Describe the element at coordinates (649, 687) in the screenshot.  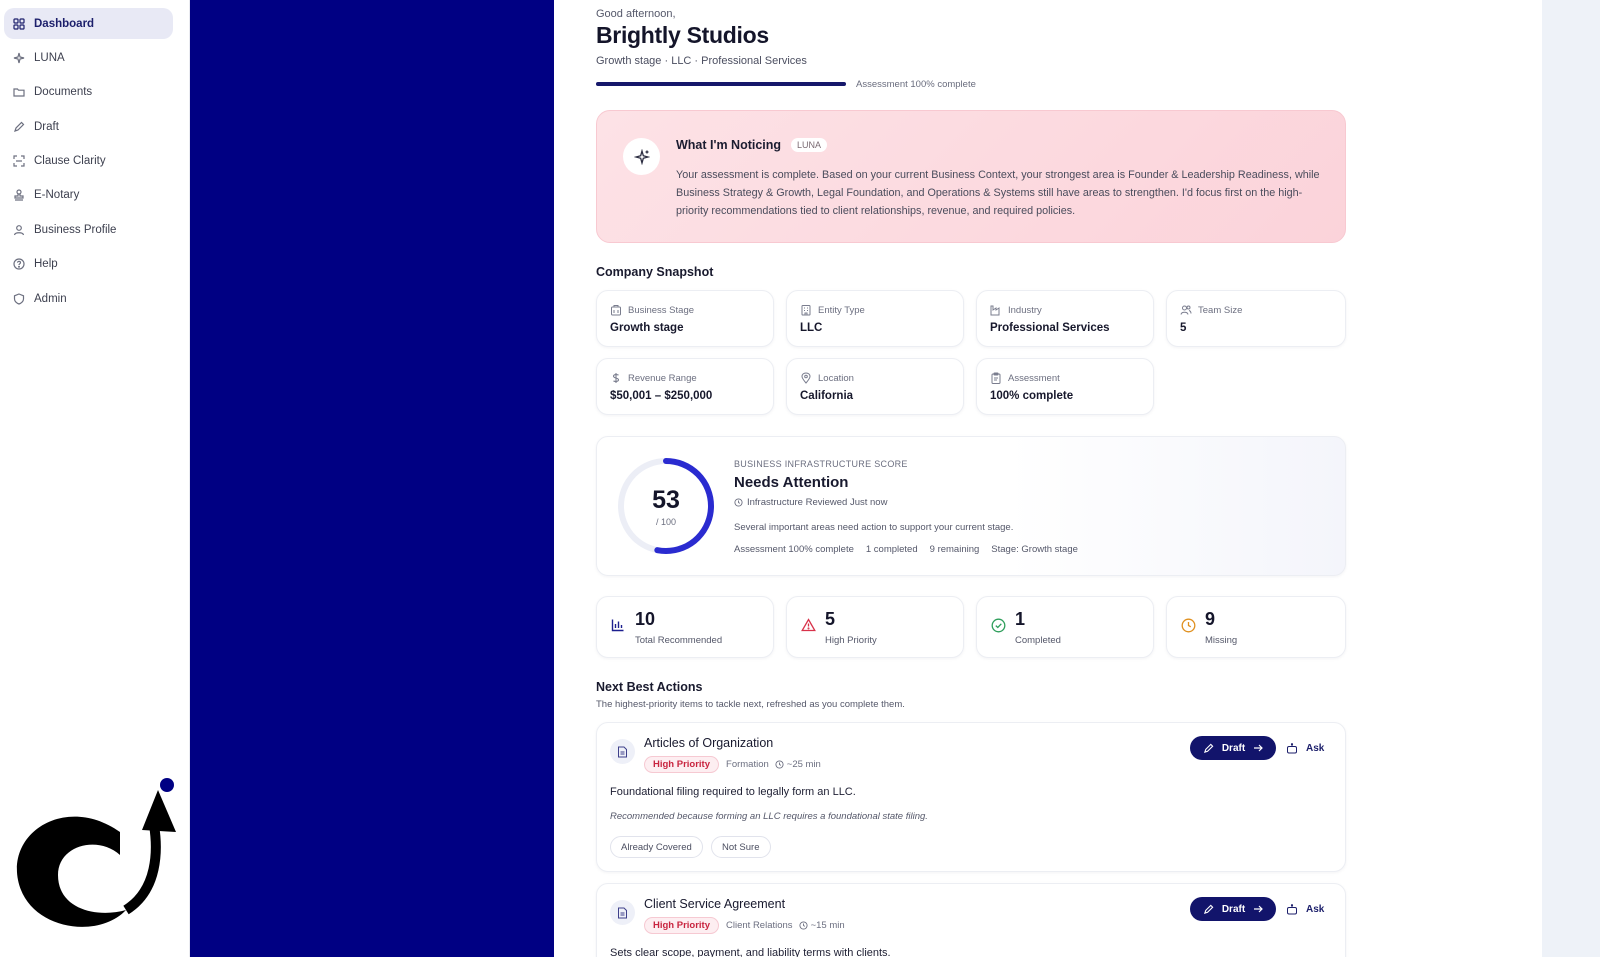
I see `next-actions-title: Next Best Actions` at that location.